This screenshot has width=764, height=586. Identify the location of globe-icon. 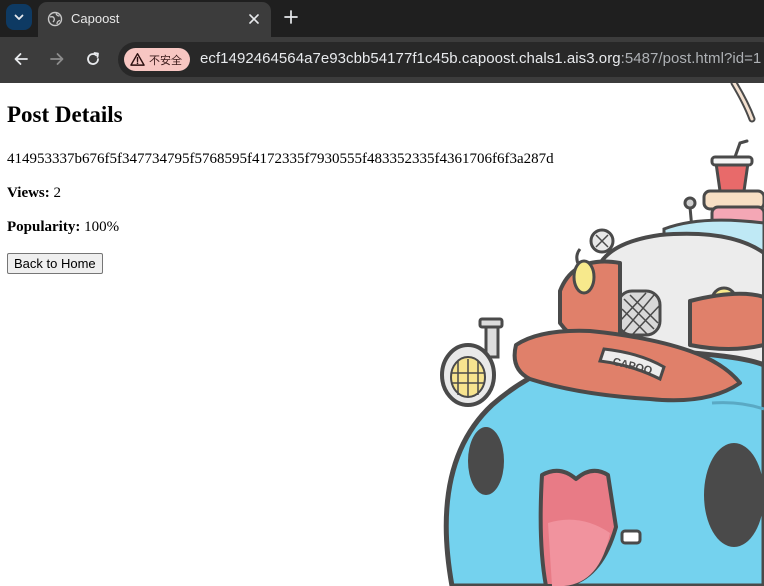
(55, 19).